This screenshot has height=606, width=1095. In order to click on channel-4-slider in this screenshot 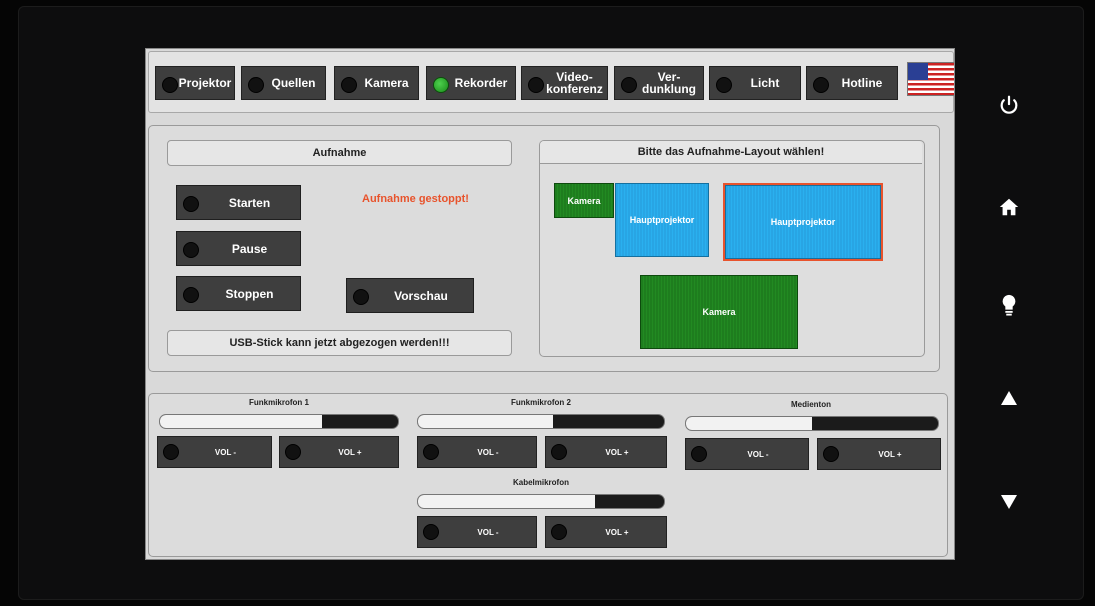, I will do `click(541, 501)`.